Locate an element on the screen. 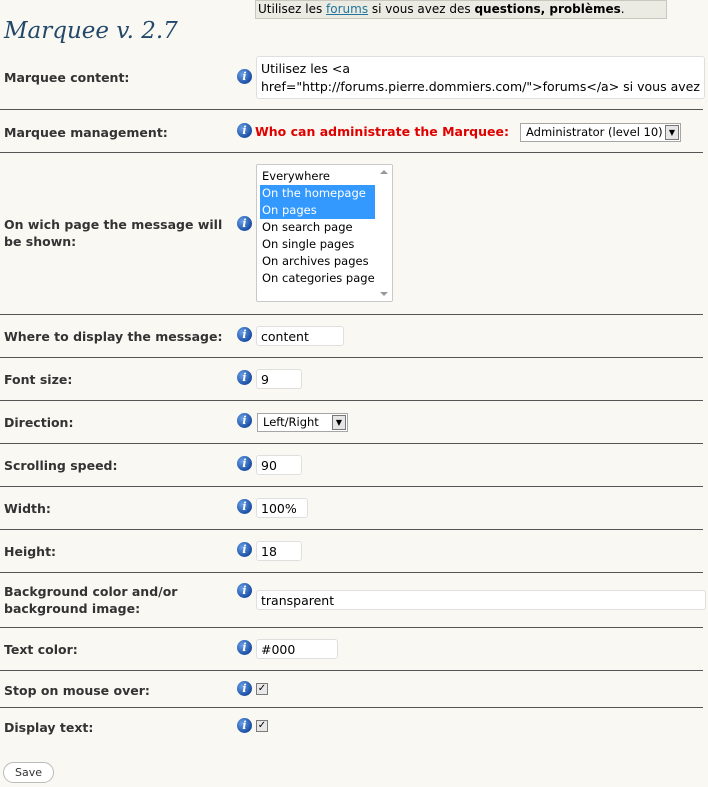 The height and width of the screenshot is (787, 708). management-label: Marquee management: is located at coordinates (86, 132).